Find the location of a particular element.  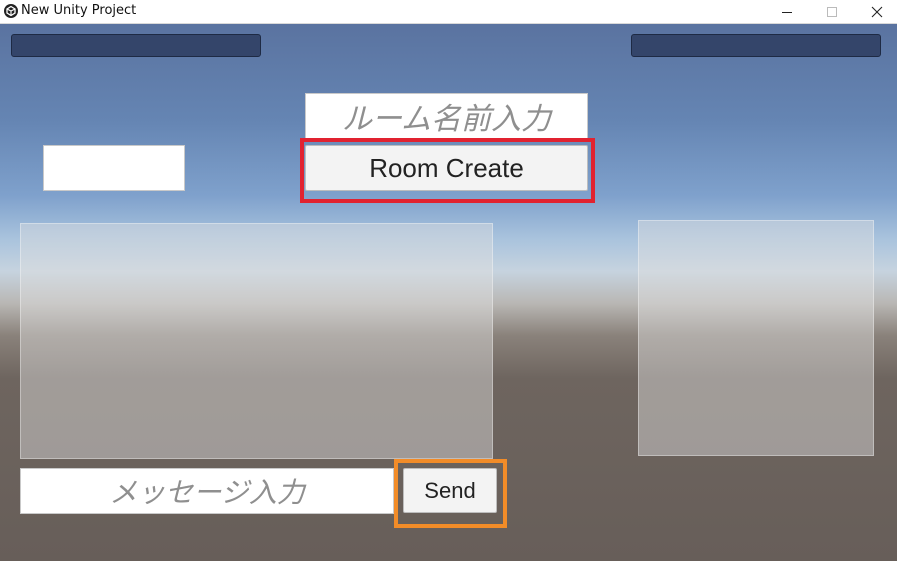

room-create-highlight is located at coordinates (447, 170).